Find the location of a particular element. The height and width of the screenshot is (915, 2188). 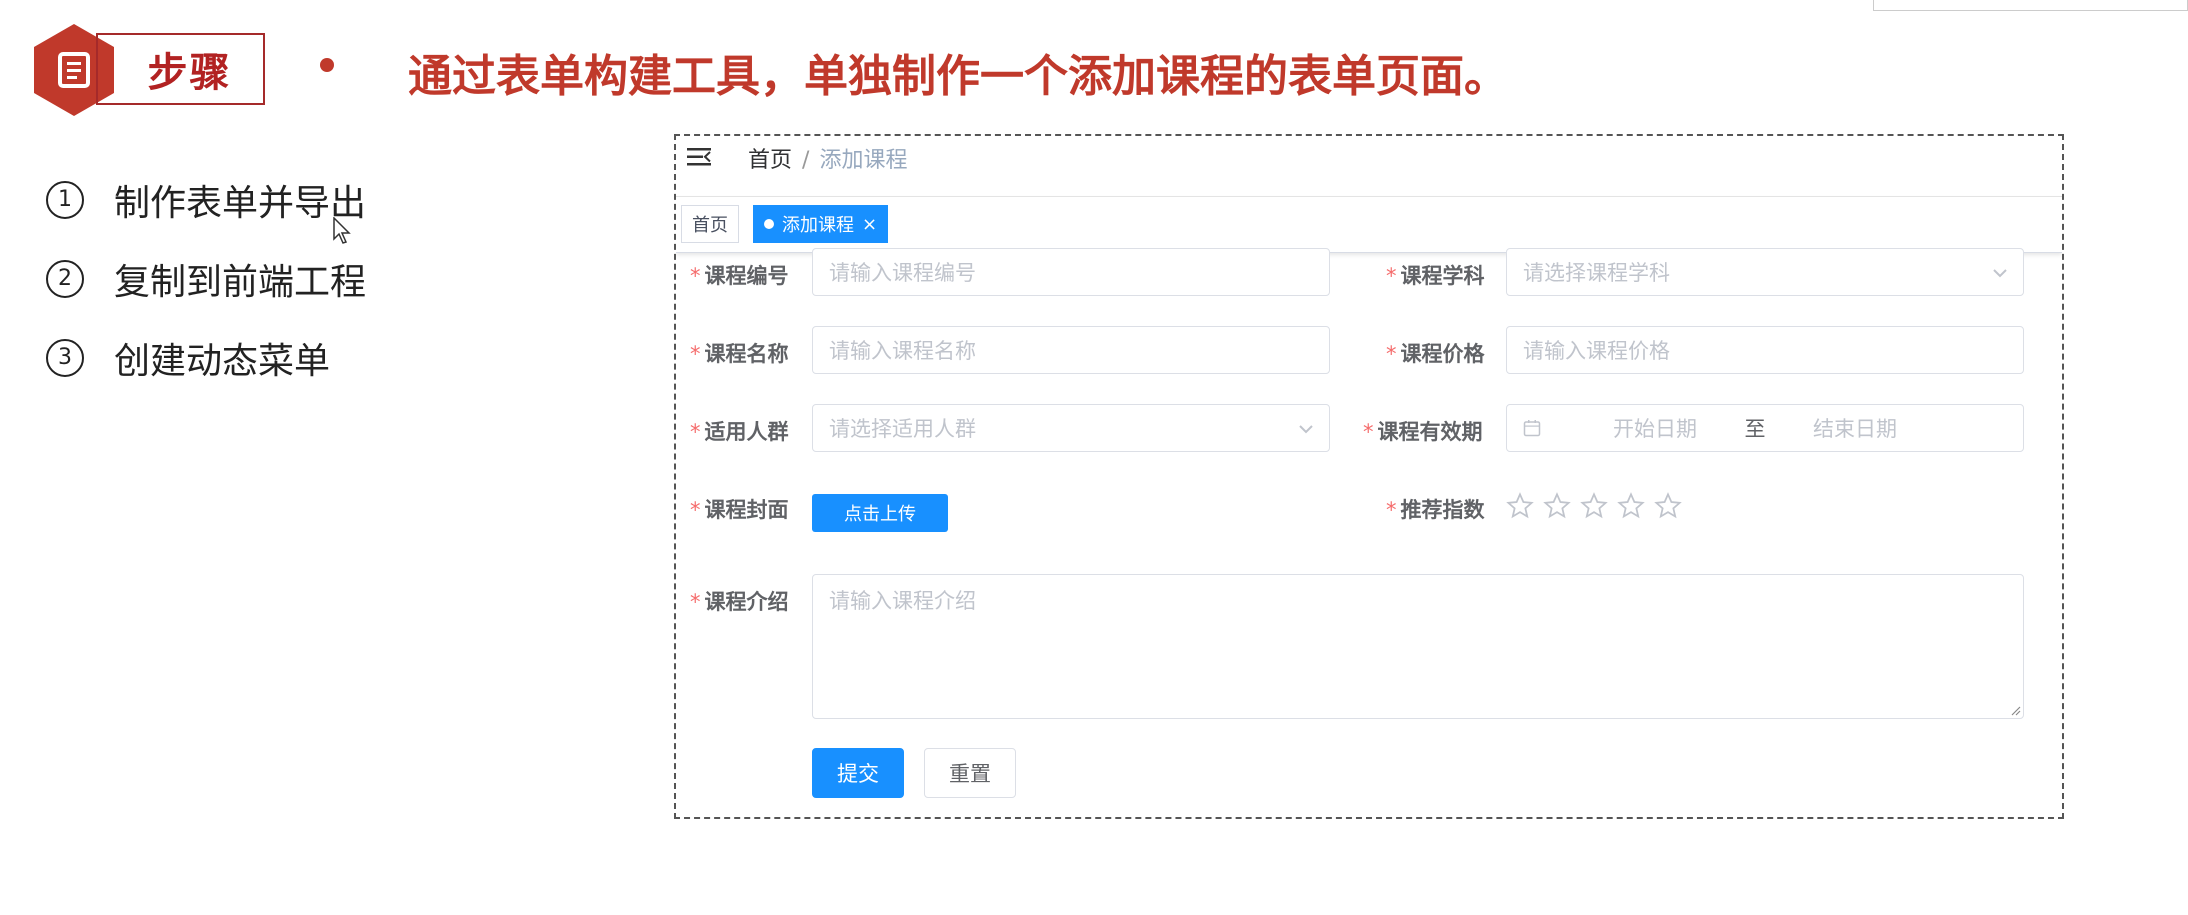

intro-label: * 课程介绍 is located at coordinates (739, 602).